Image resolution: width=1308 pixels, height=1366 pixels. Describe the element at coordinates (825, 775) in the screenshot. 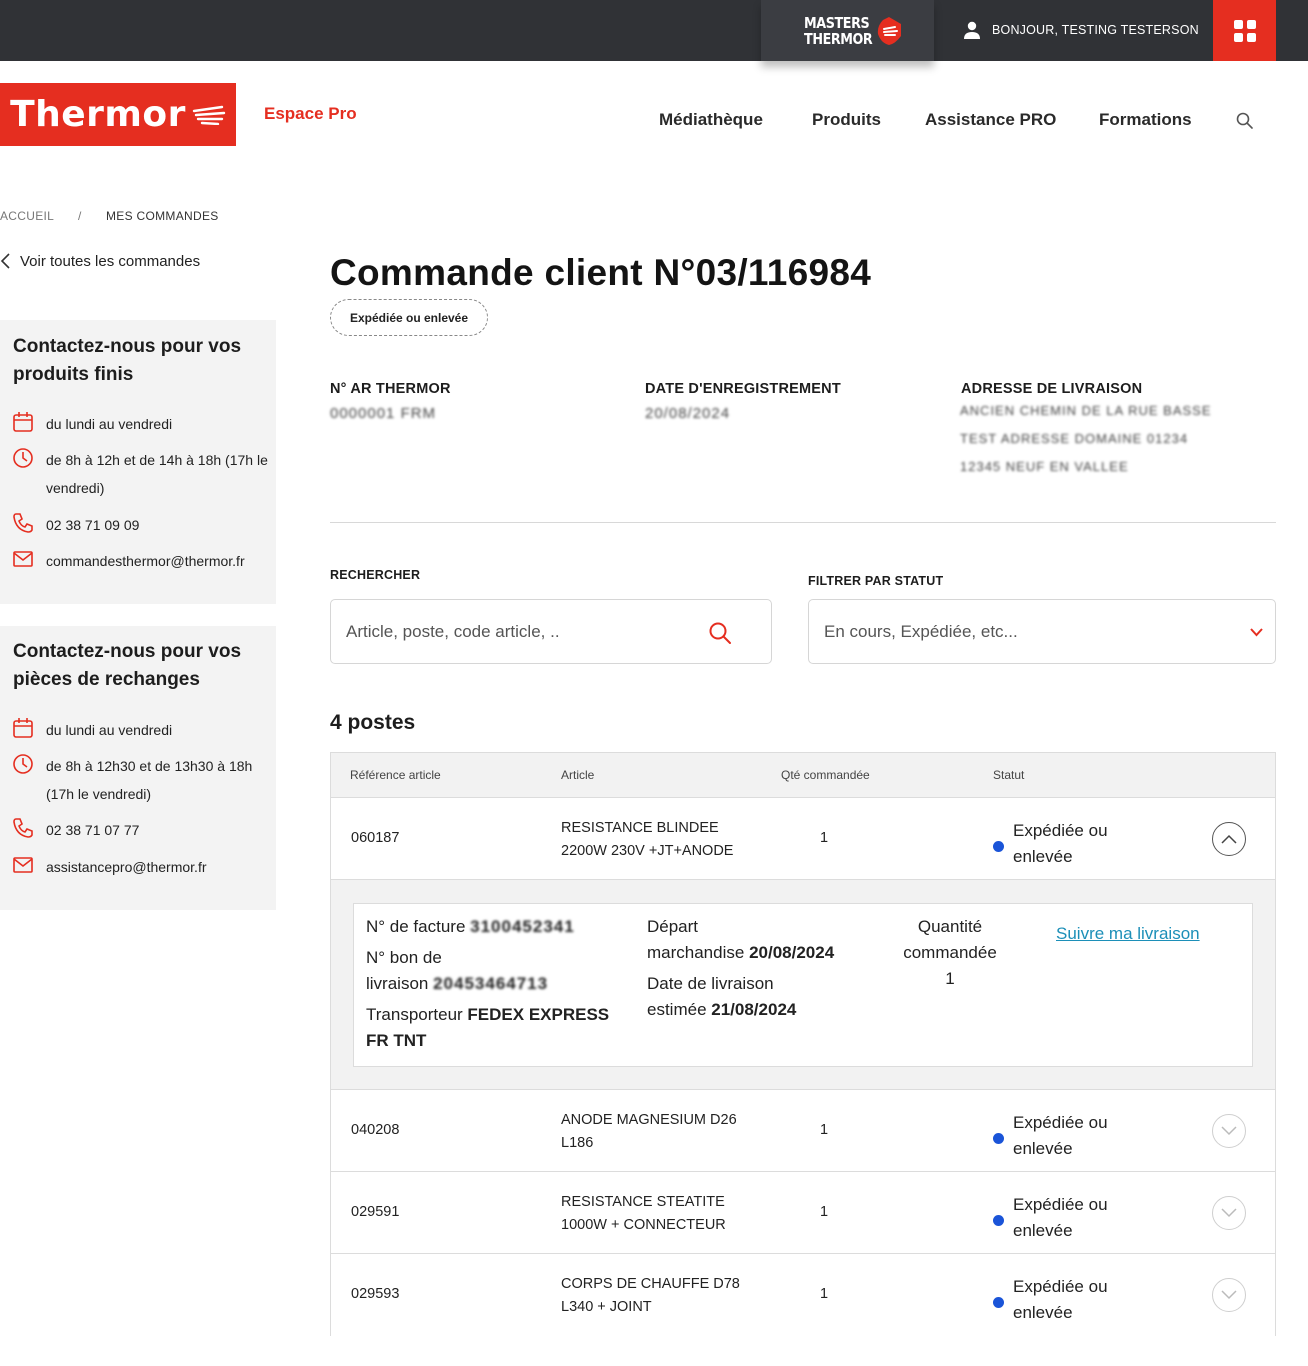

I see `column-header-quantity: Qté commandée` at that location.